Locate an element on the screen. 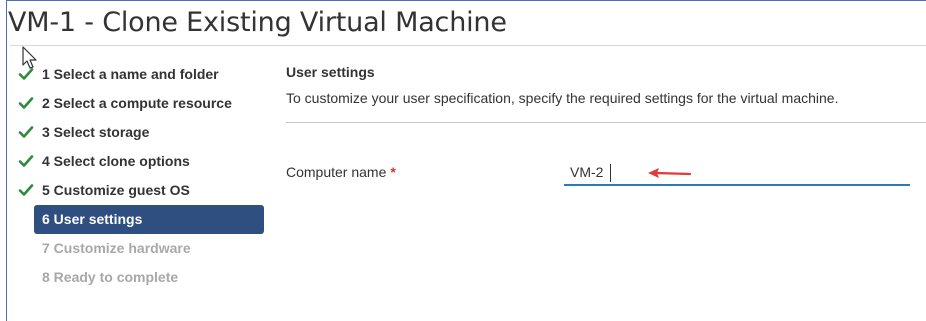  computer-name-label: Computer name * is located at coordinates (341, 172).